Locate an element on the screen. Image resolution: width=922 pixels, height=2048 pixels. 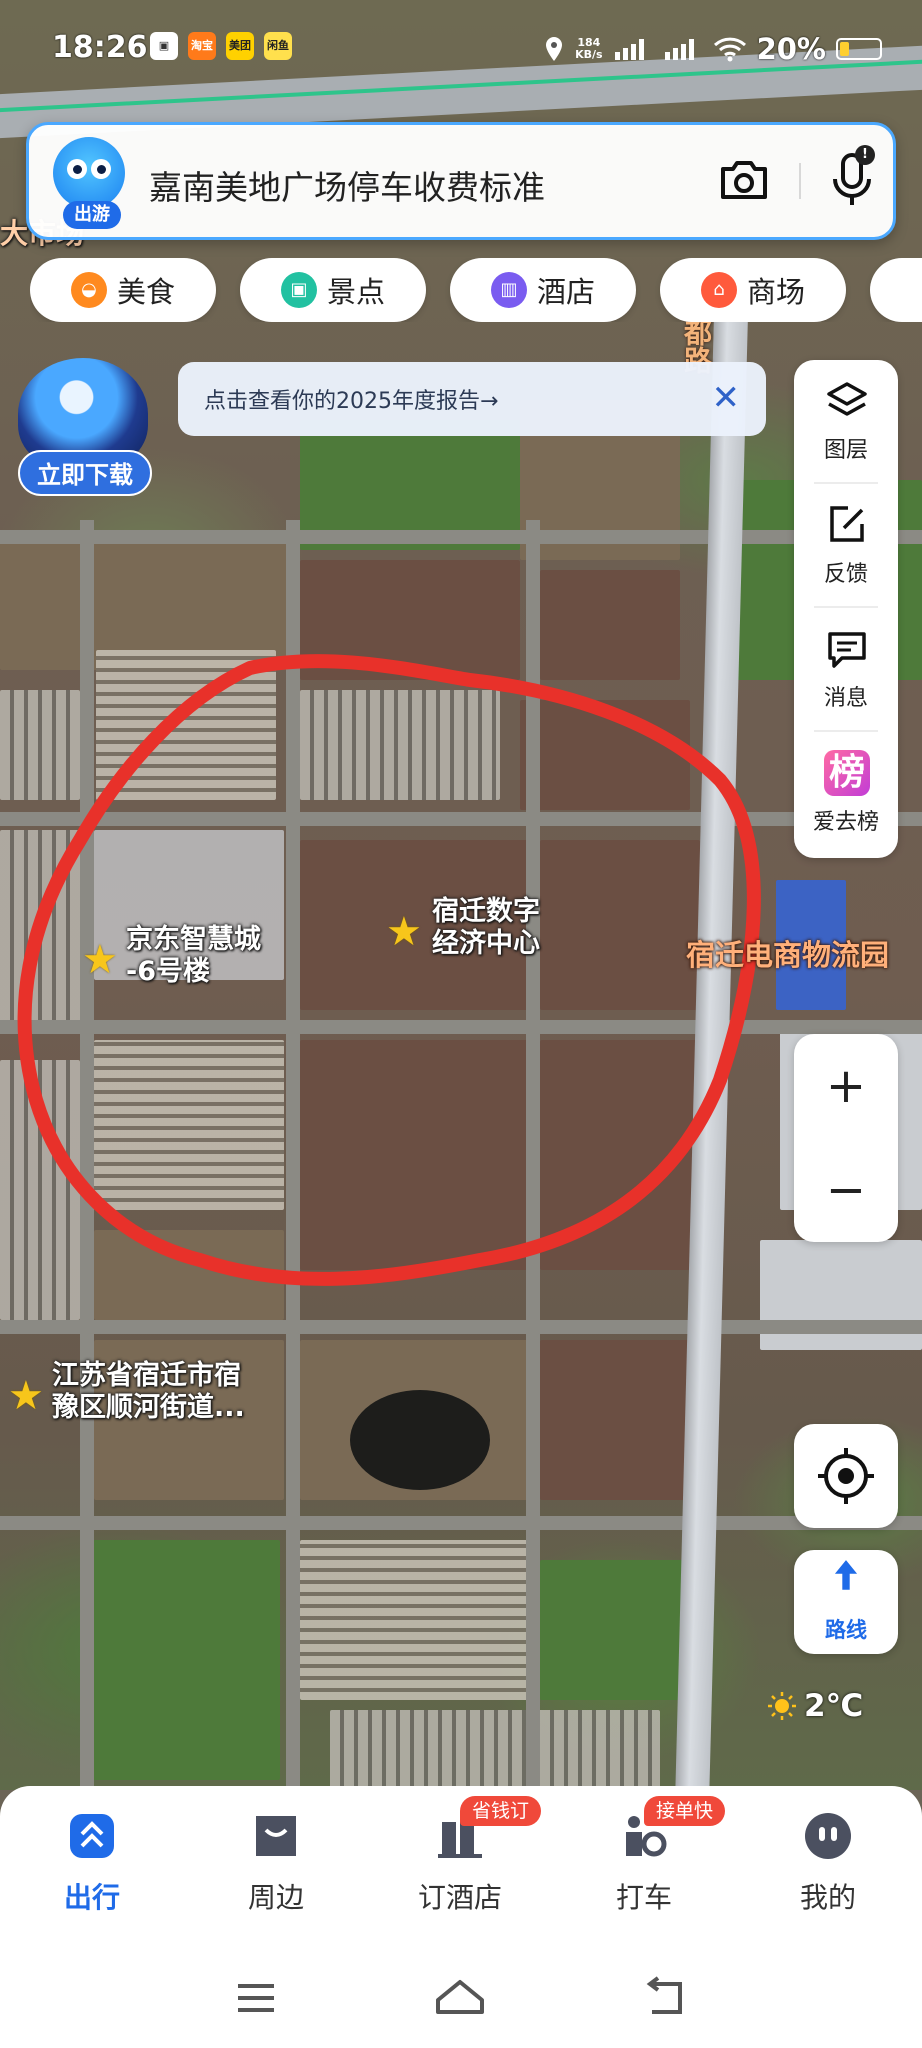
tool-layers: 图层 is located at coordinates (846, 422).